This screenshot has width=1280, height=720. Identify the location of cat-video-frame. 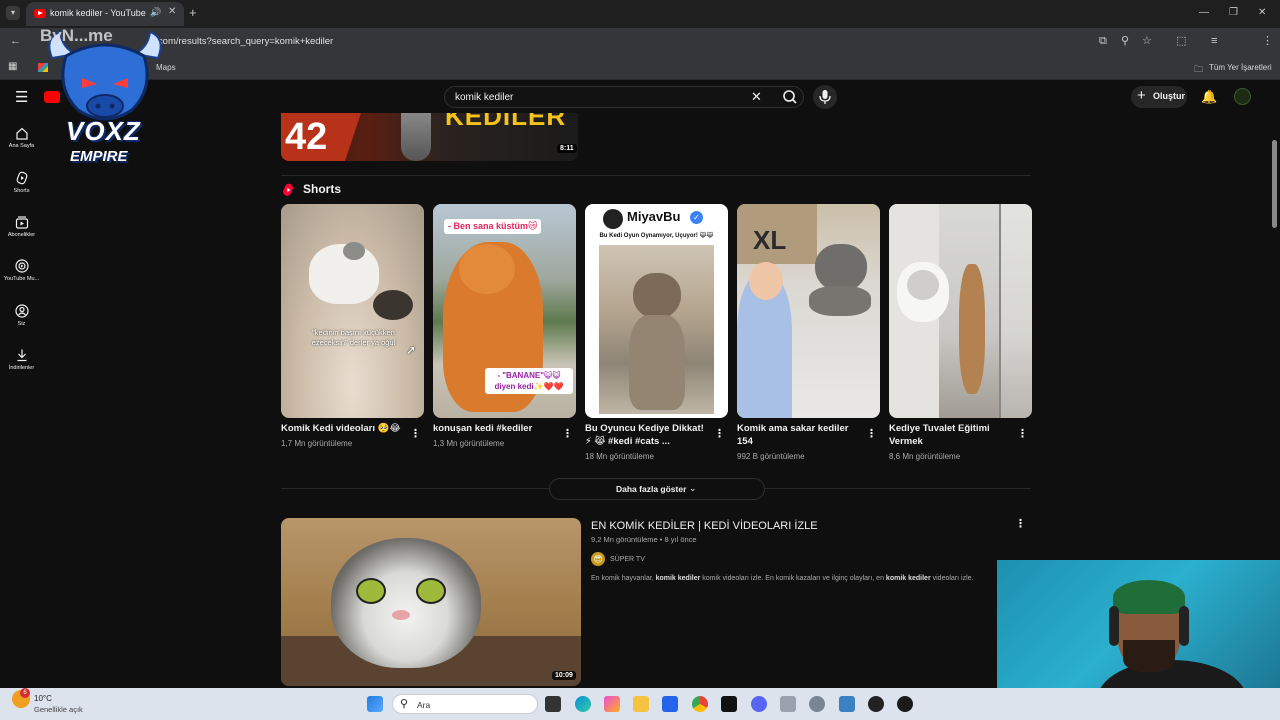
(656, 329).